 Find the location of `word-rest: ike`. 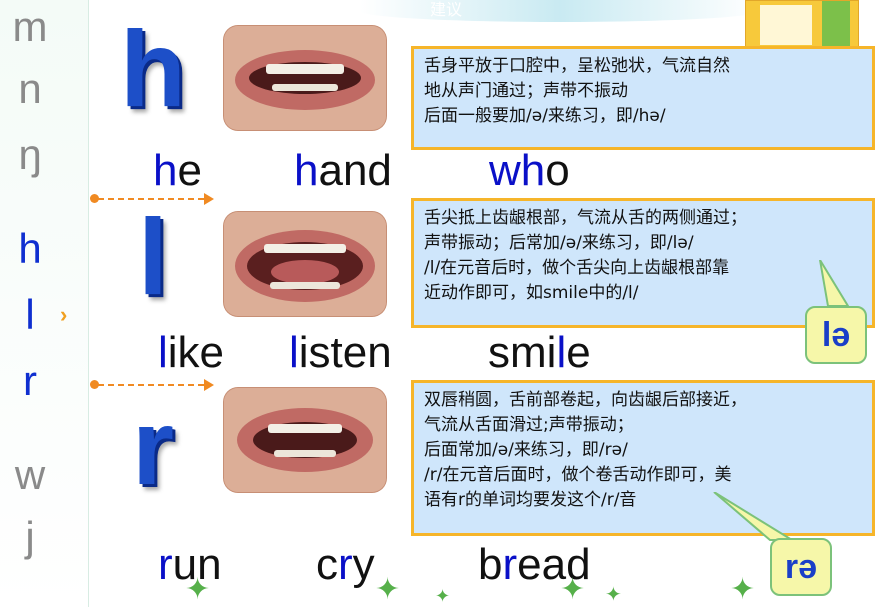

word-rest: ike is located at coordinates (196, 352).